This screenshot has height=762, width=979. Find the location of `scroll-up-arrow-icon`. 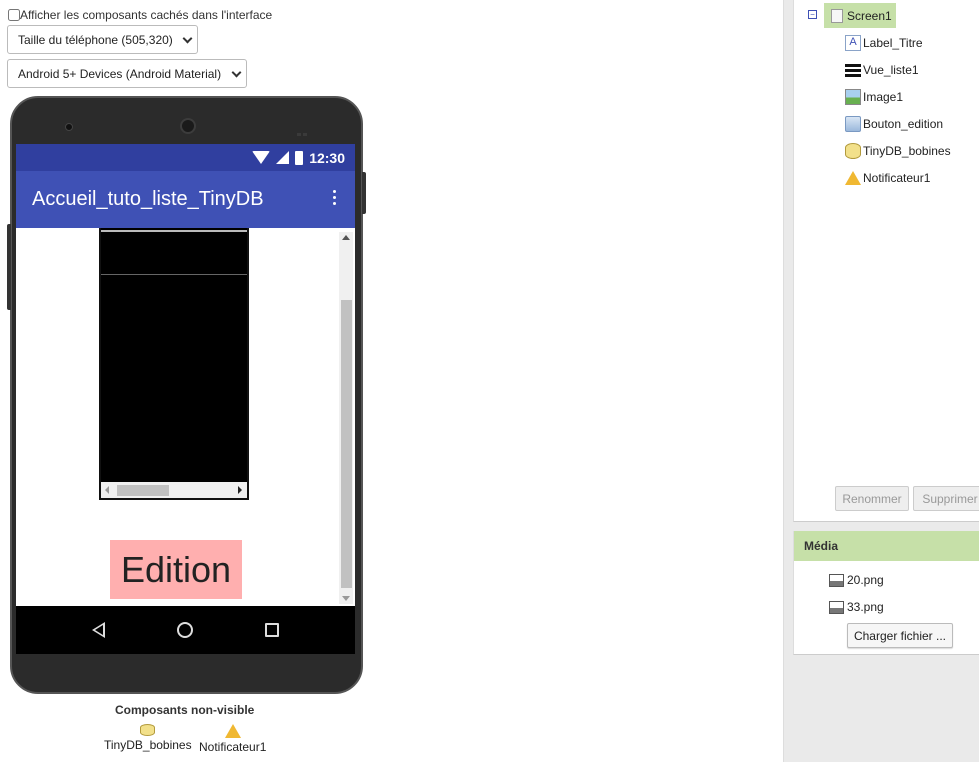

scroll-up-arrow-icon is located at coordinates (346, 237).